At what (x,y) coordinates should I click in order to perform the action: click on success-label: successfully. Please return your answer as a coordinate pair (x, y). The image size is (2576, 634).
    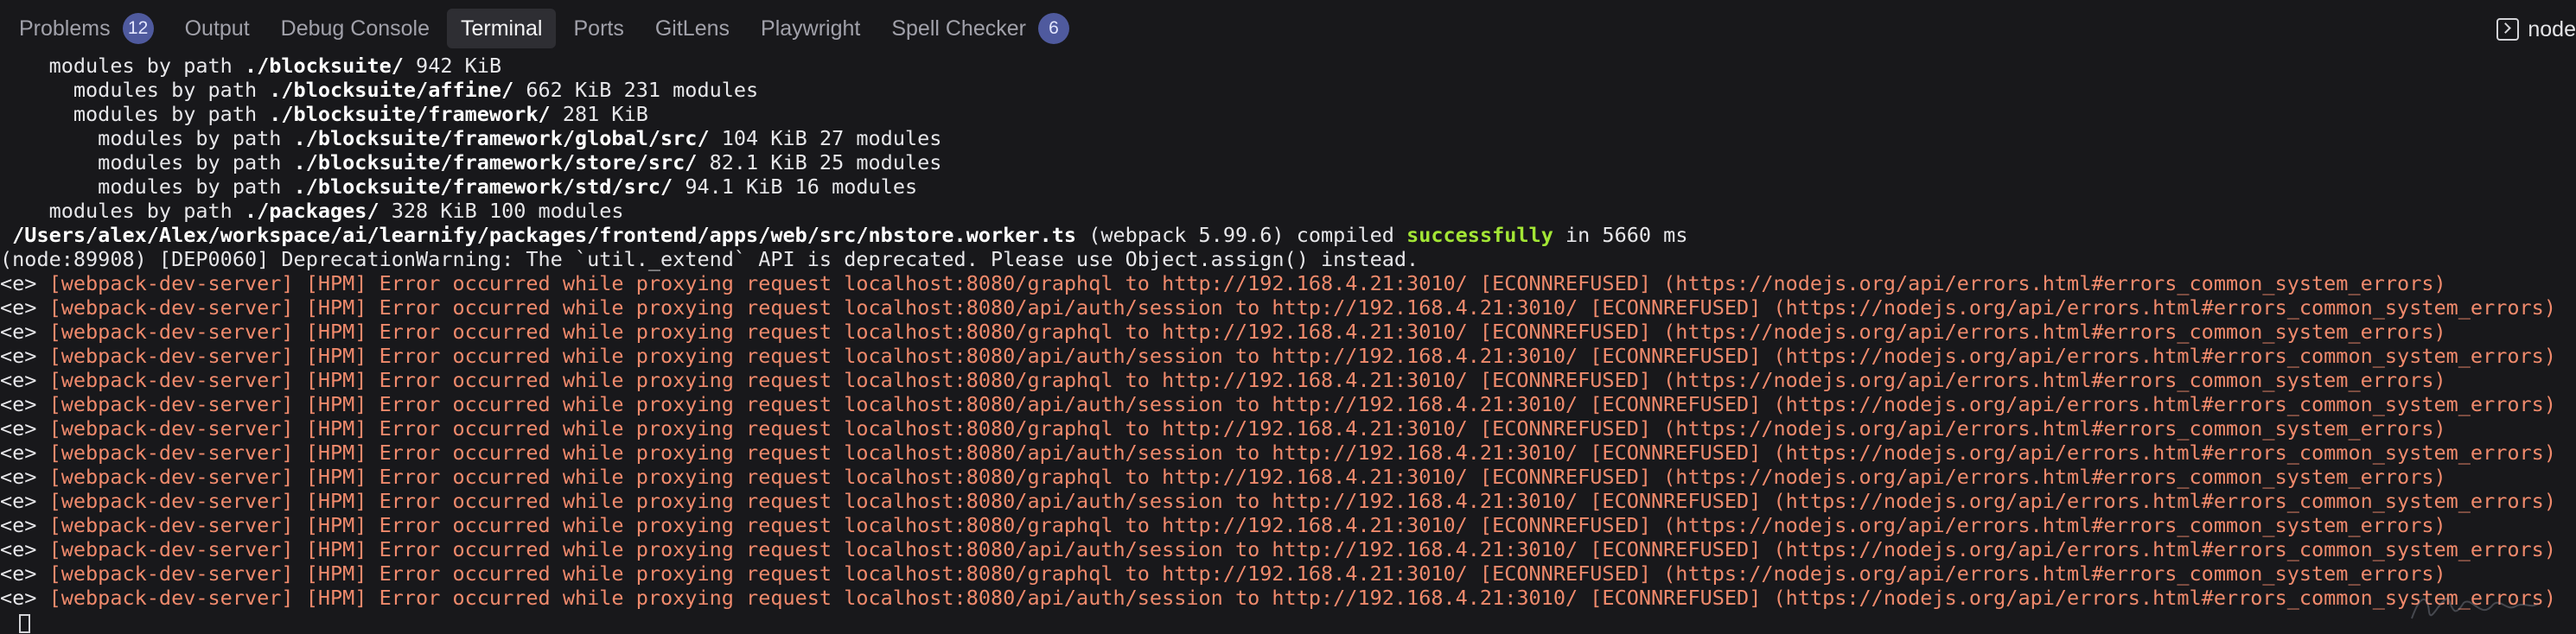
    Looking at the image, I should click on (1479, 235).